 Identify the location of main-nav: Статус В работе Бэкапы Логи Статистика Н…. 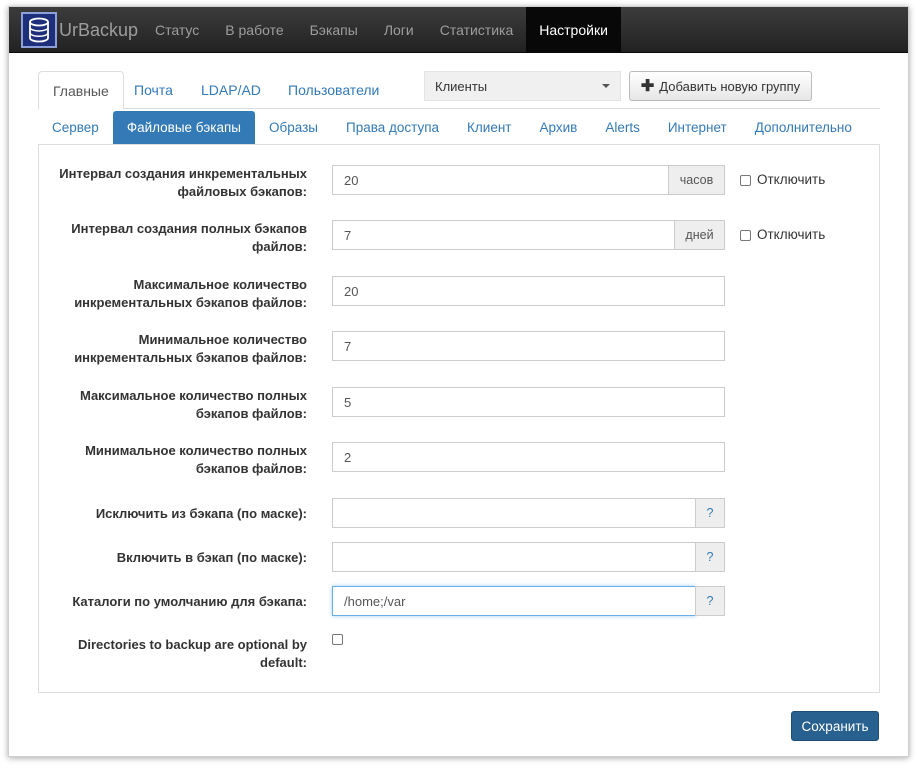
(381, 30).